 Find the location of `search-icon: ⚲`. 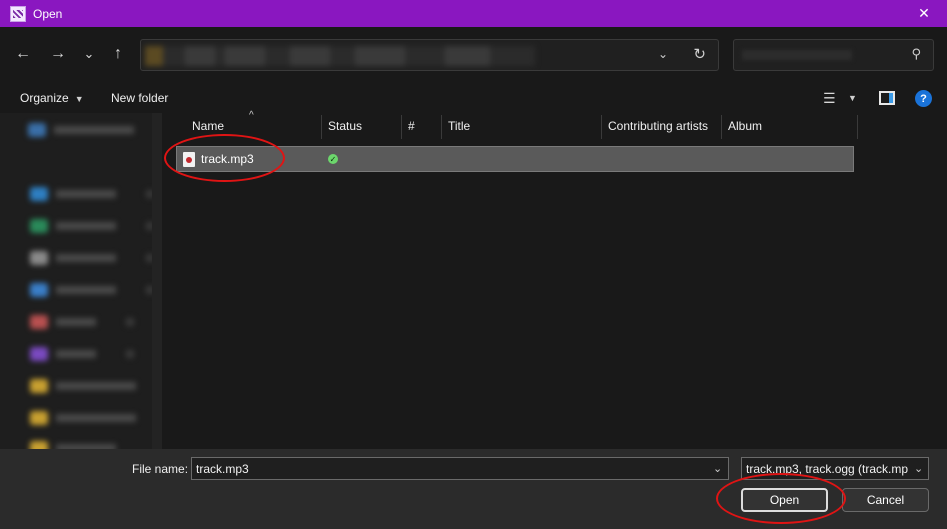

search-icon: ⚲ is located at coordinates (916, 54).